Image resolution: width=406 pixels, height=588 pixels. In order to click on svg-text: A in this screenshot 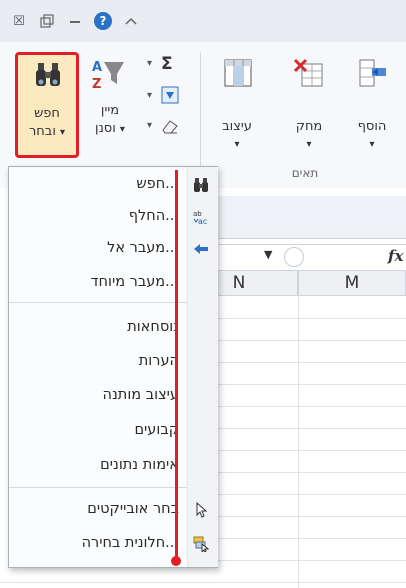, I will do `click(97, 67)`.